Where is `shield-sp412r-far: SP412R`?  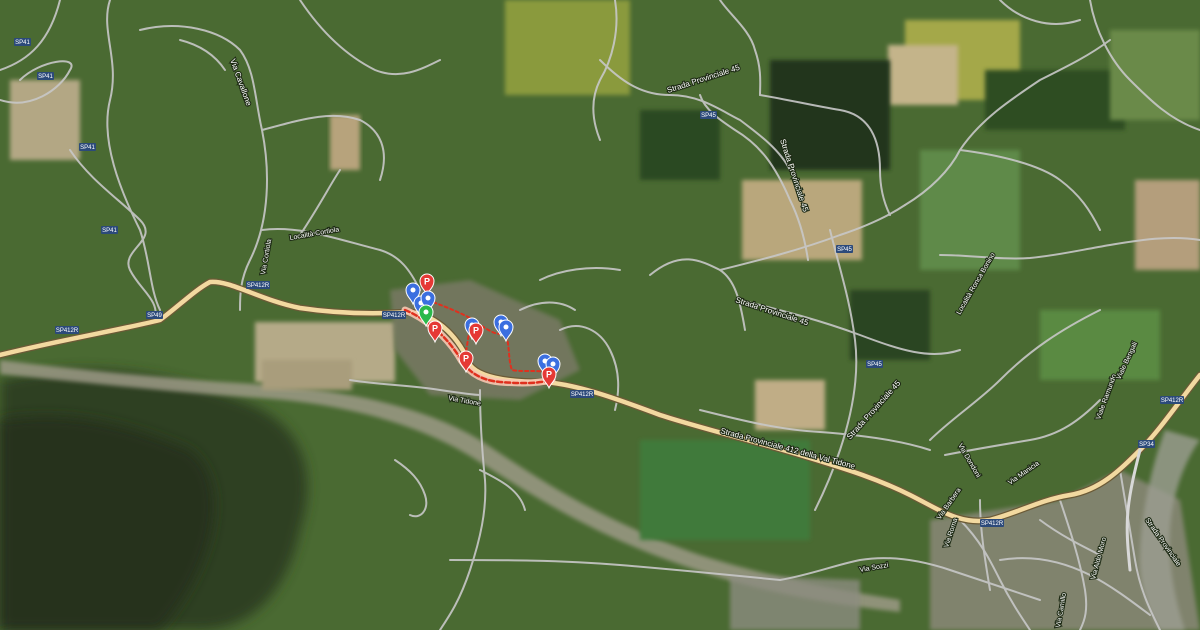 shield-sp412r-far: SP412R is located at coordinates (992, 523).